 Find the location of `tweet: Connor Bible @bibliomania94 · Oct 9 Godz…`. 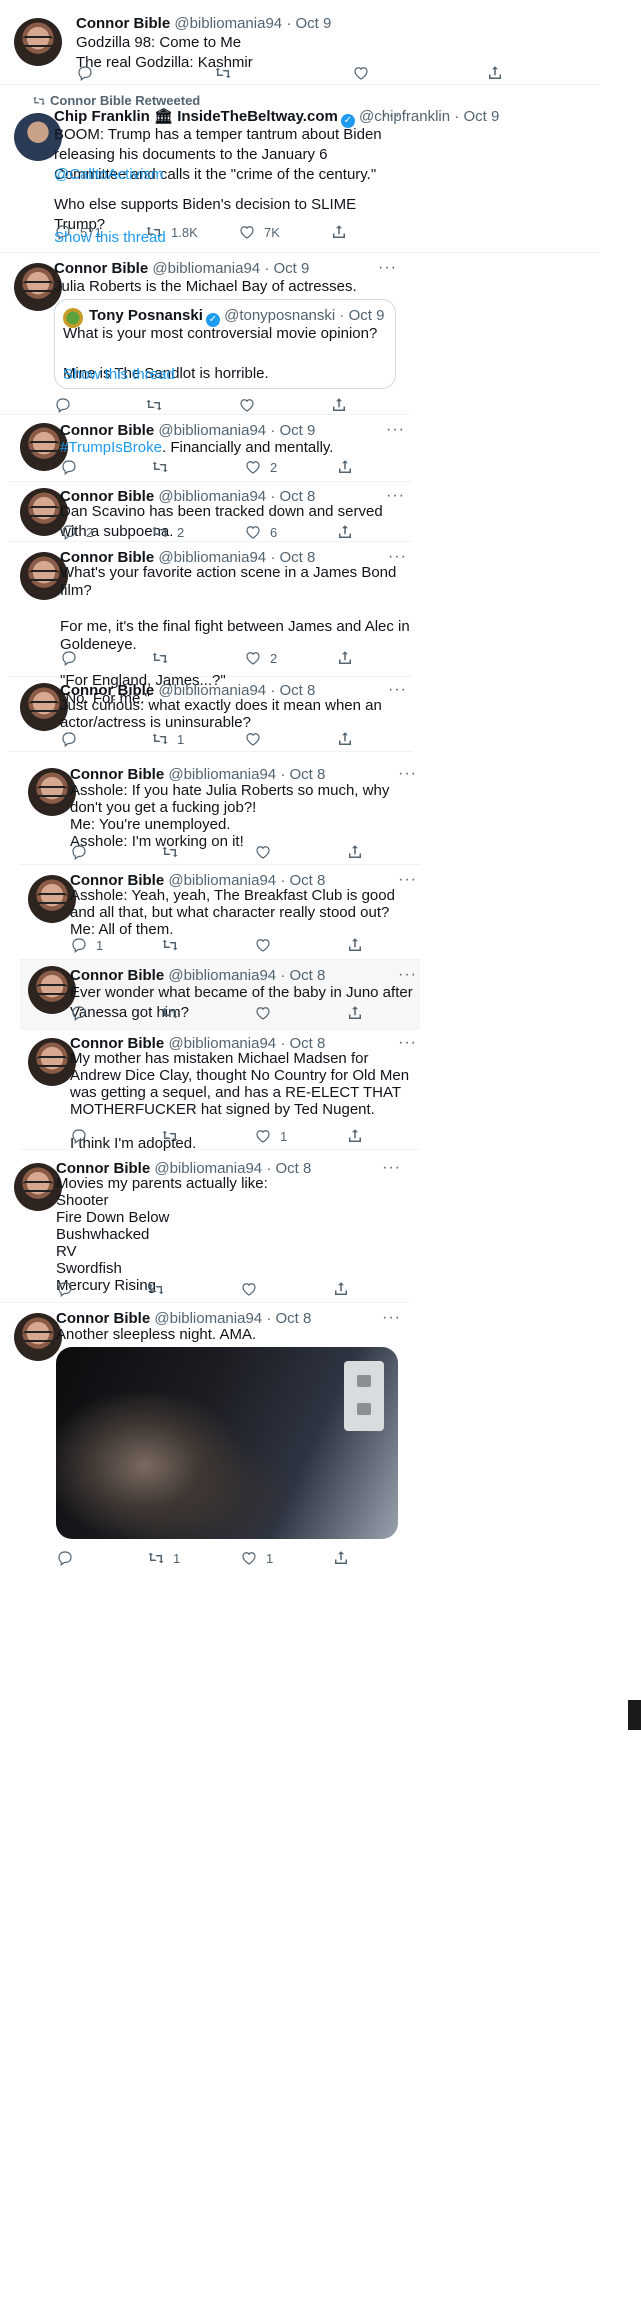

tweet: Connor Bible @bibliomania94 · Oct 9 Godz… is located at coordinates (300, 42).